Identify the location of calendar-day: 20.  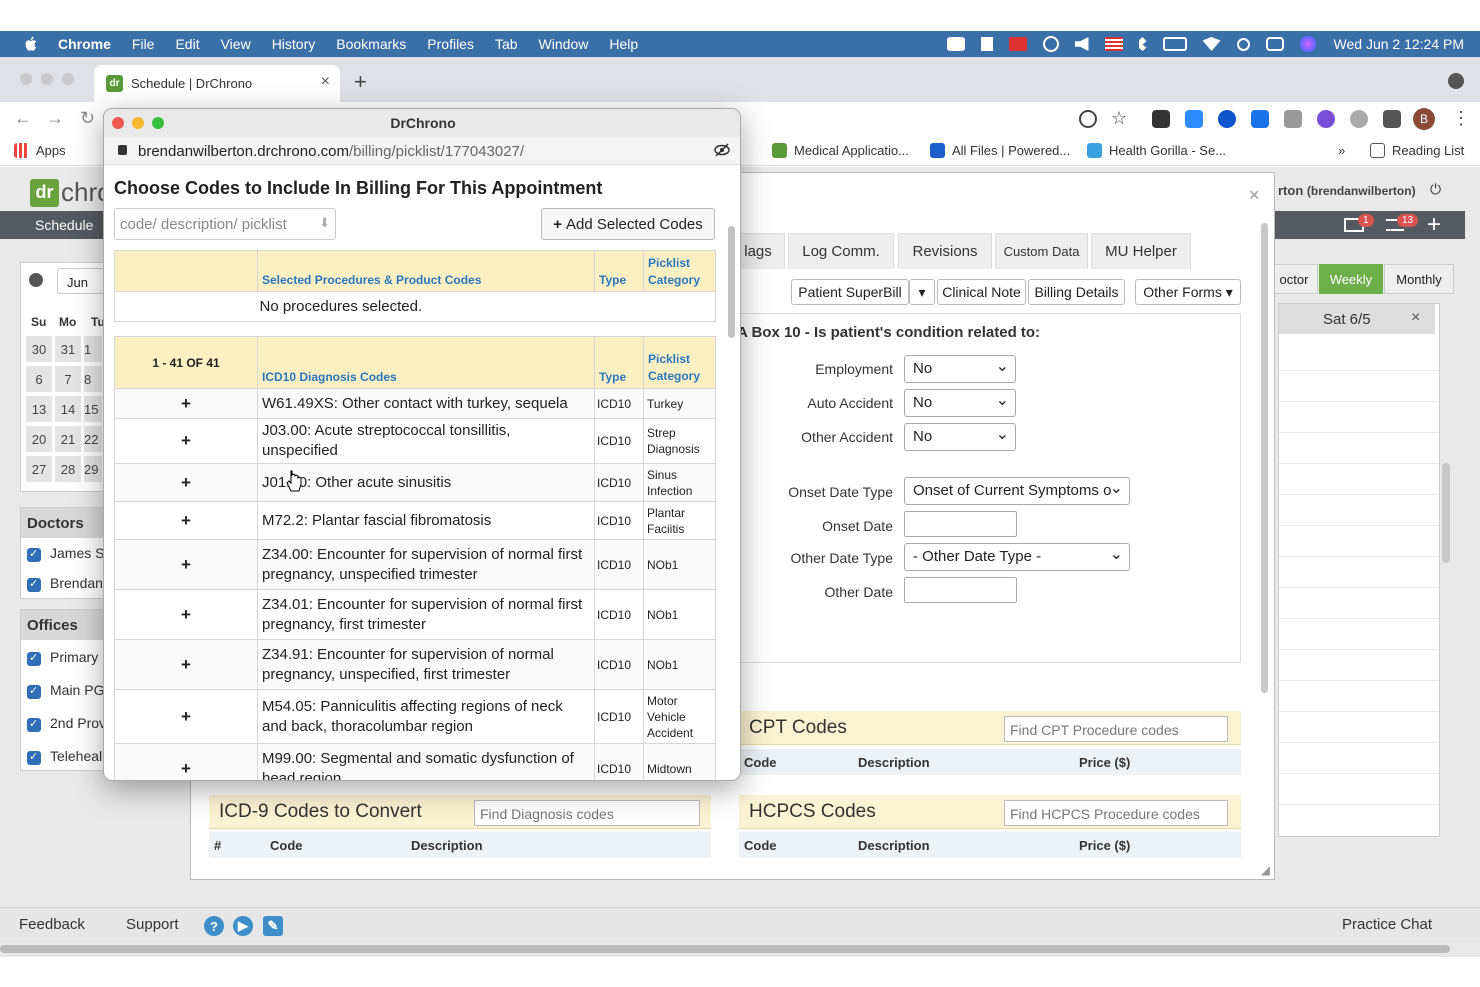
(39, 439).